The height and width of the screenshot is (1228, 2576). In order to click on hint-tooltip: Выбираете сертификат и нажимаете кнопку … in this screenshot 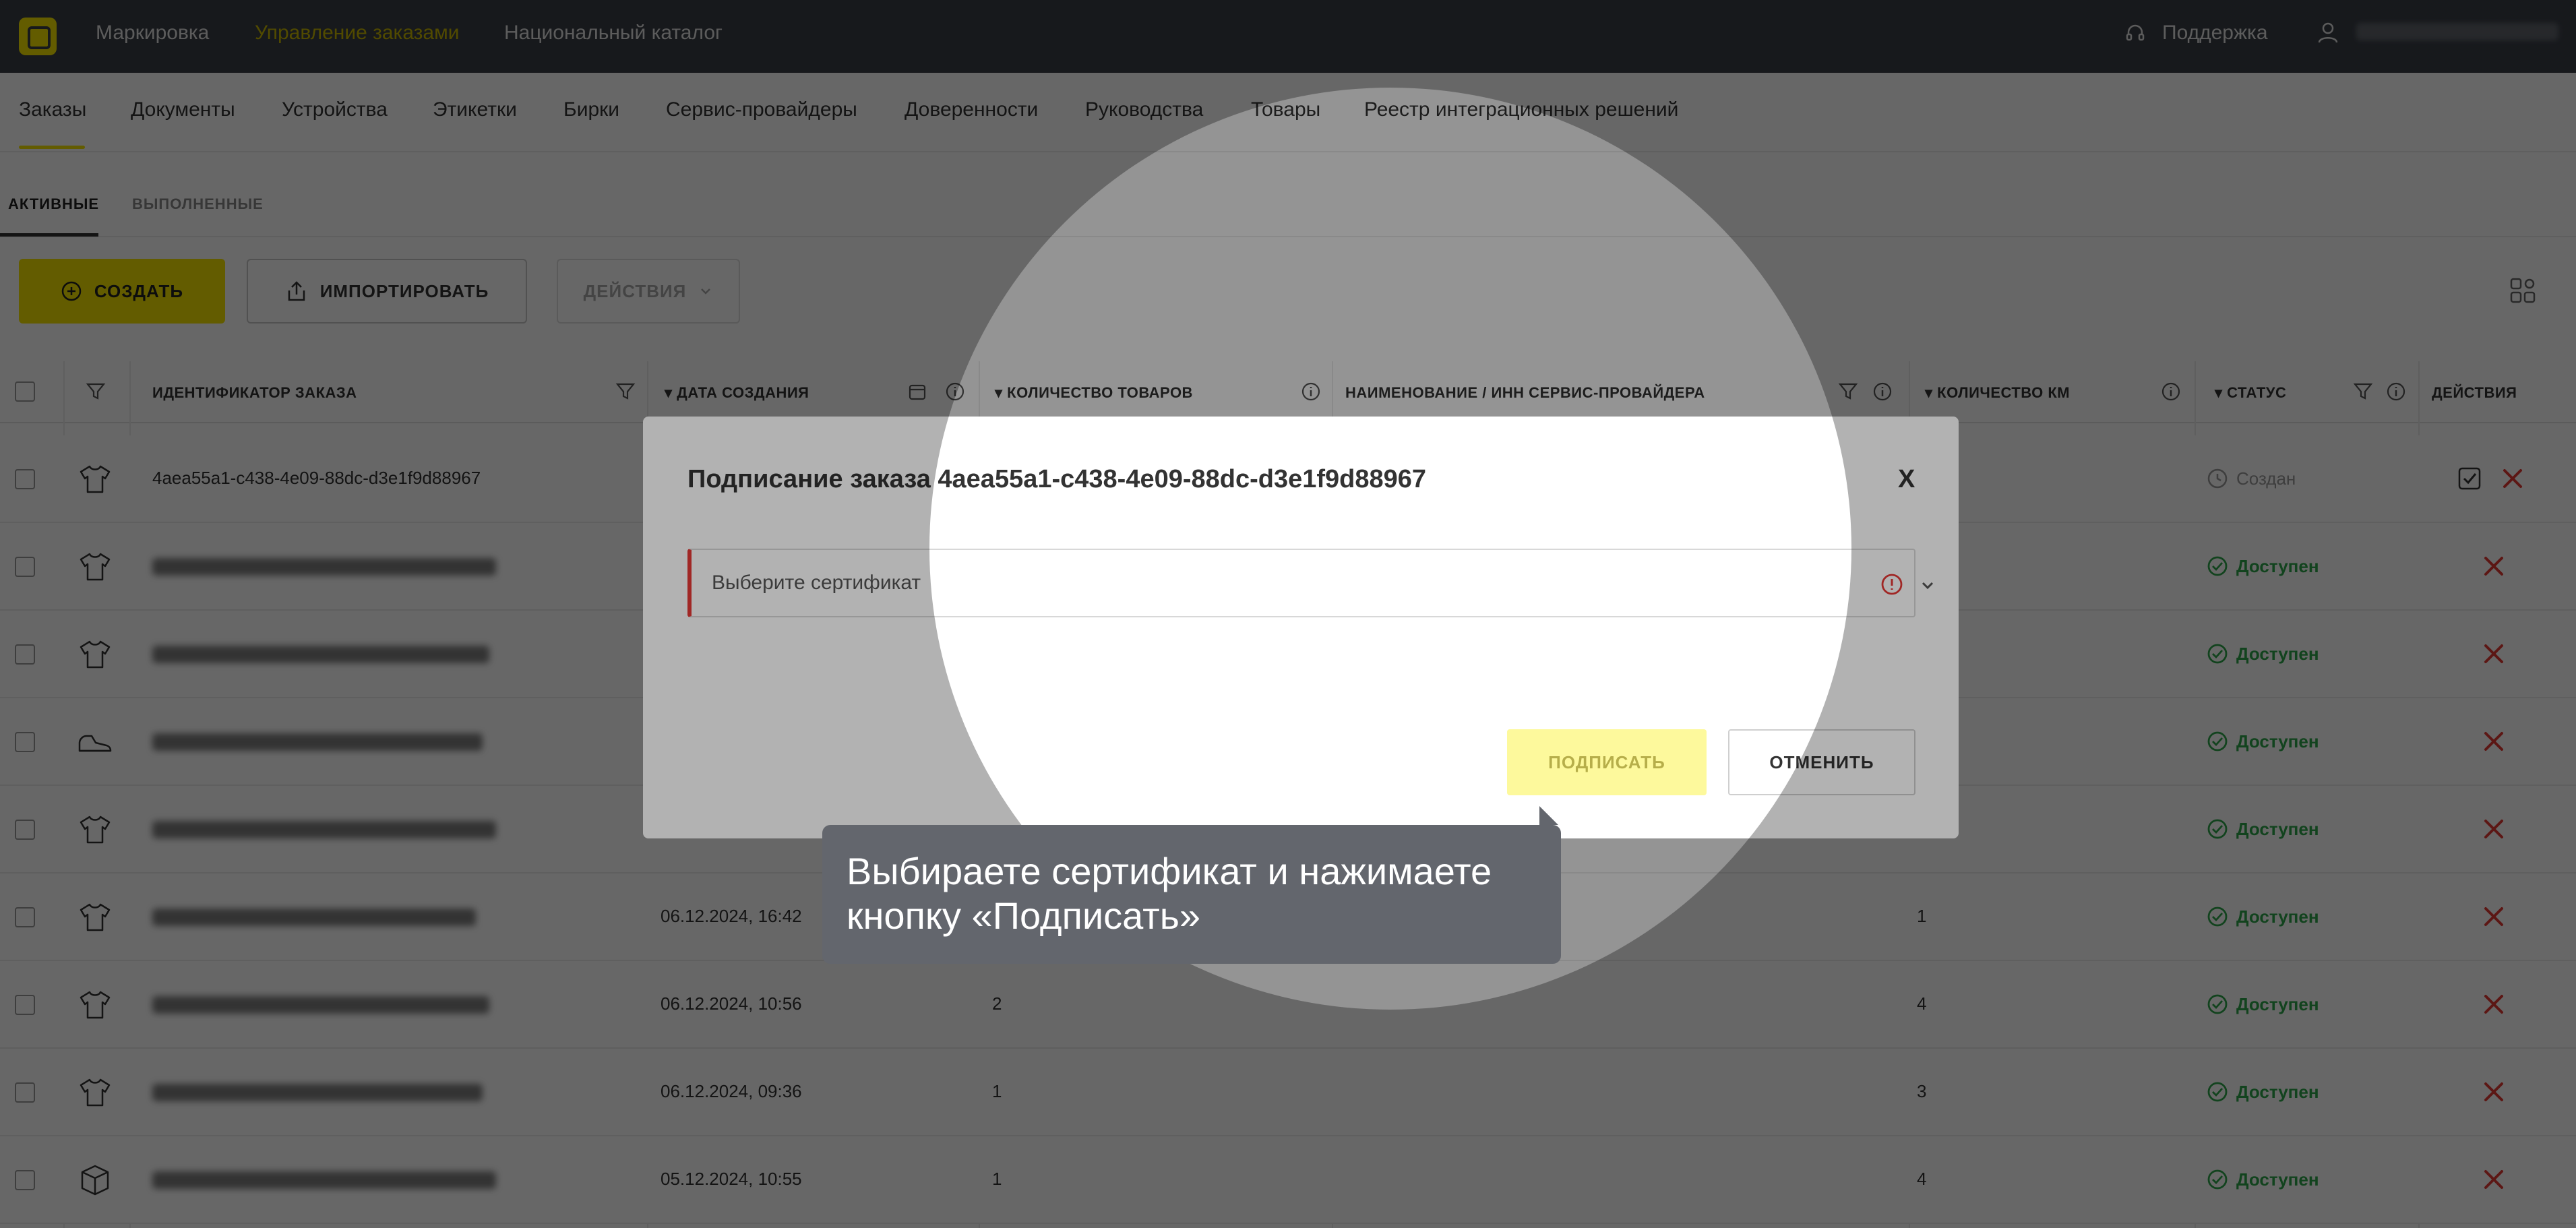, I will do `click(1192, 885)`.